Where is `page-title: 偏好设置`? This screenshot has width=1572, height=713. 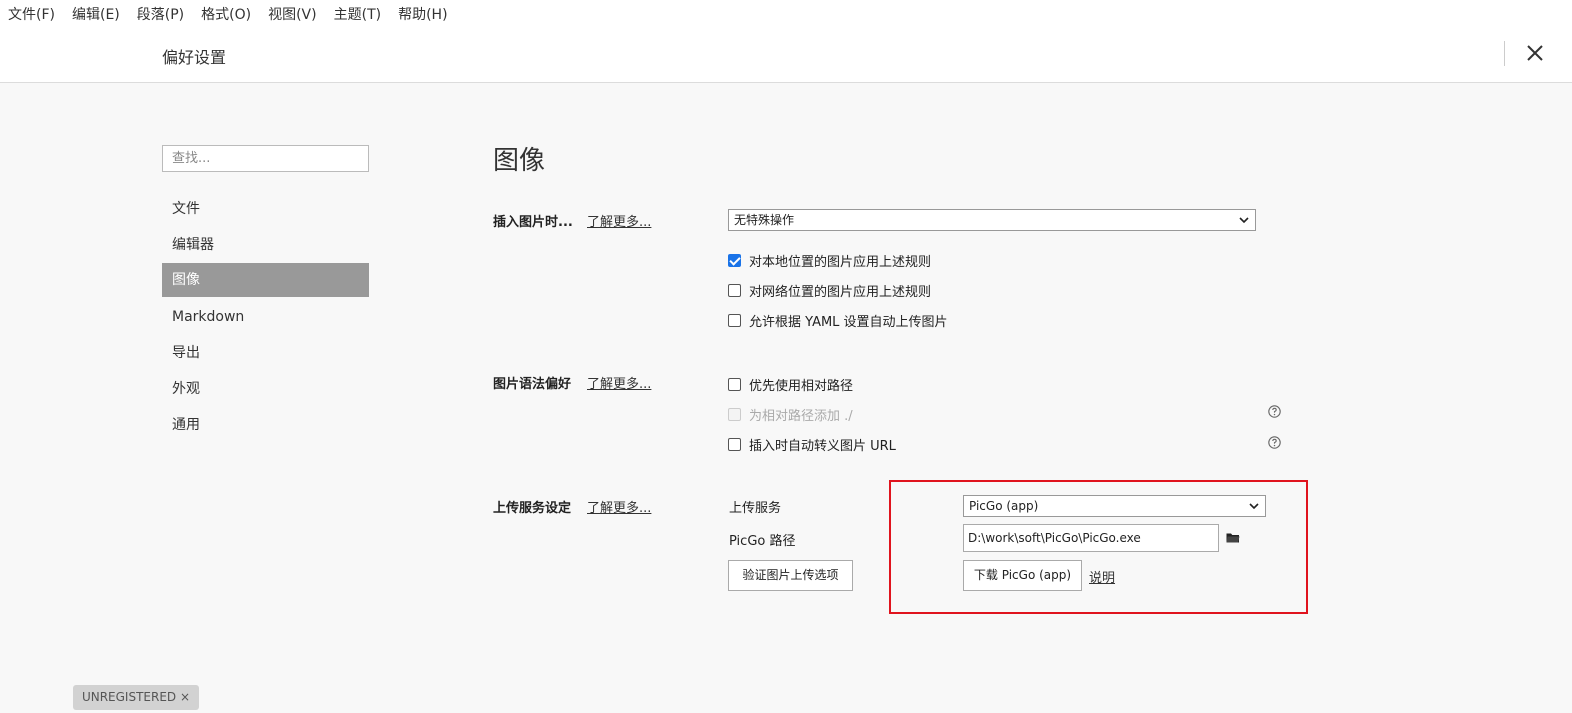 page-title: 偏好设置 is located at coordinates (194, 57).